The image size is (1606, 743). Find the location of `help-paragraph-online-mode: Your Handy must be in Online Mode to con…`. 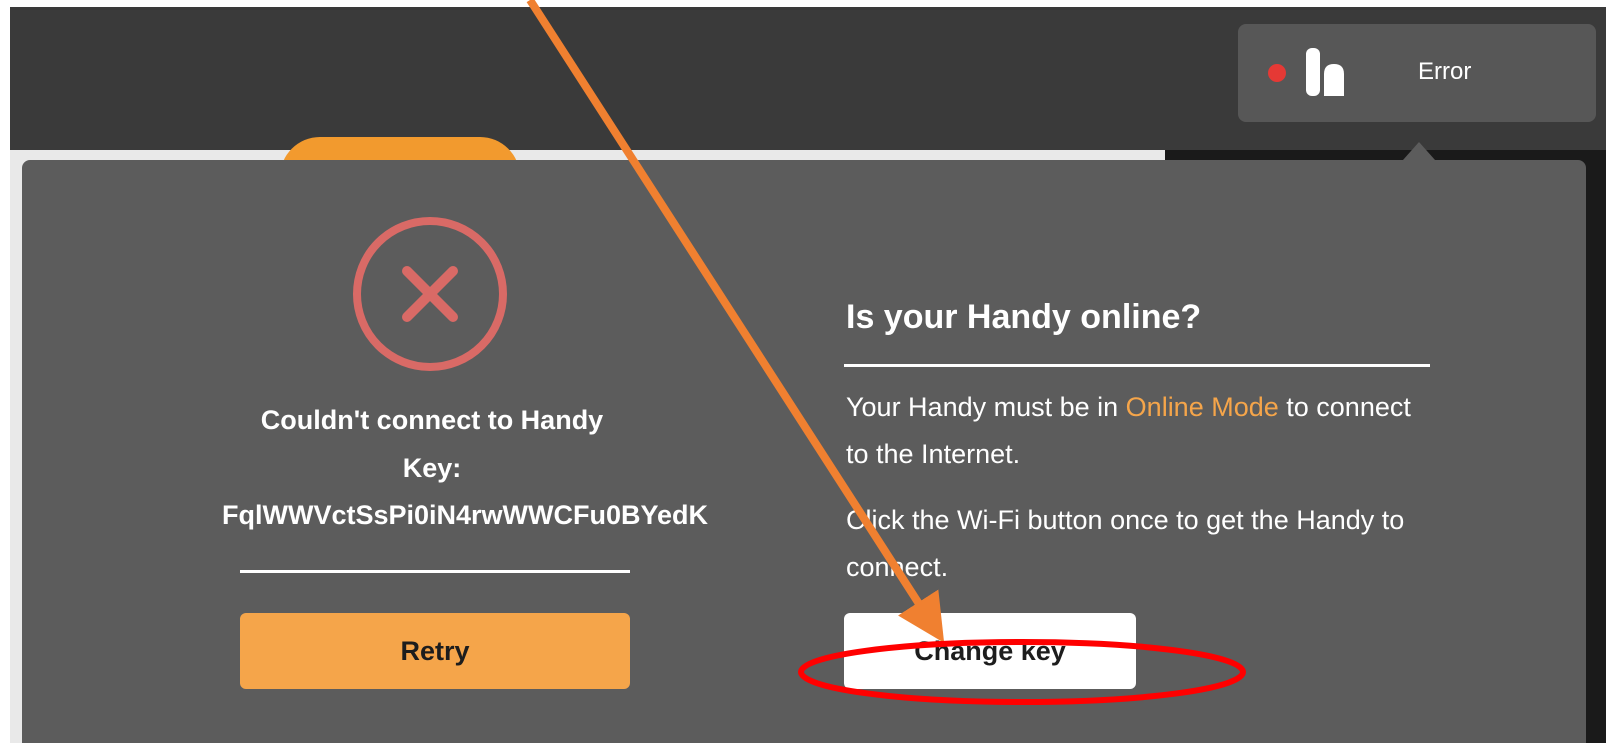

help-paragraph-online-mode: Your Handy must be in Online Mode to con… is located at coordinates (1141, 431).